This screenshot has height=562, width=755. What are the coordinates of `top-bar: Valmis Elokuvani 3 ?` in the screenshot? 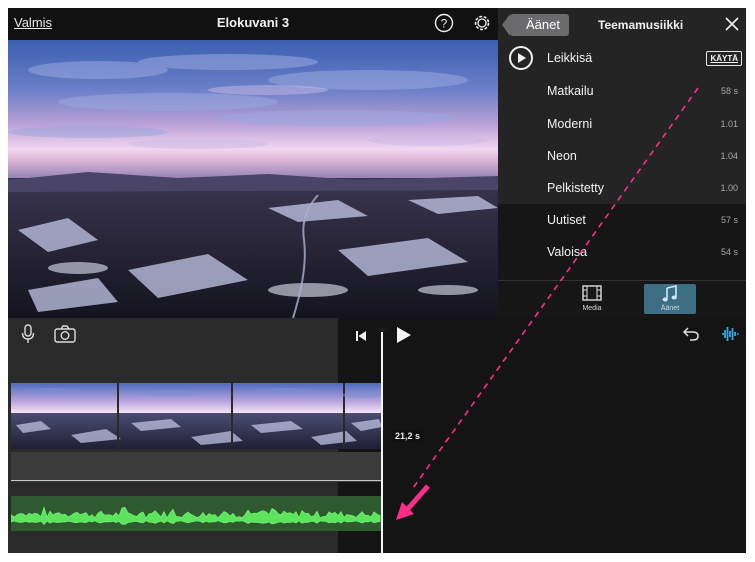 It's located at (253, 24).